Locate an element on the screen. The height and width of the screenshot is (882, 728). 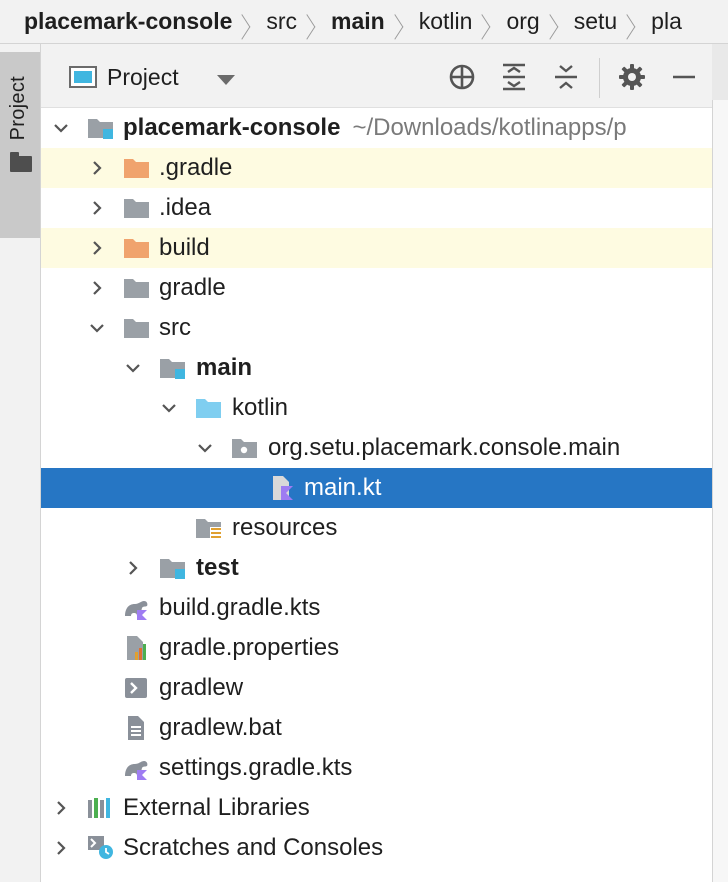
editor-gutter is located at coordinates (720, 463).